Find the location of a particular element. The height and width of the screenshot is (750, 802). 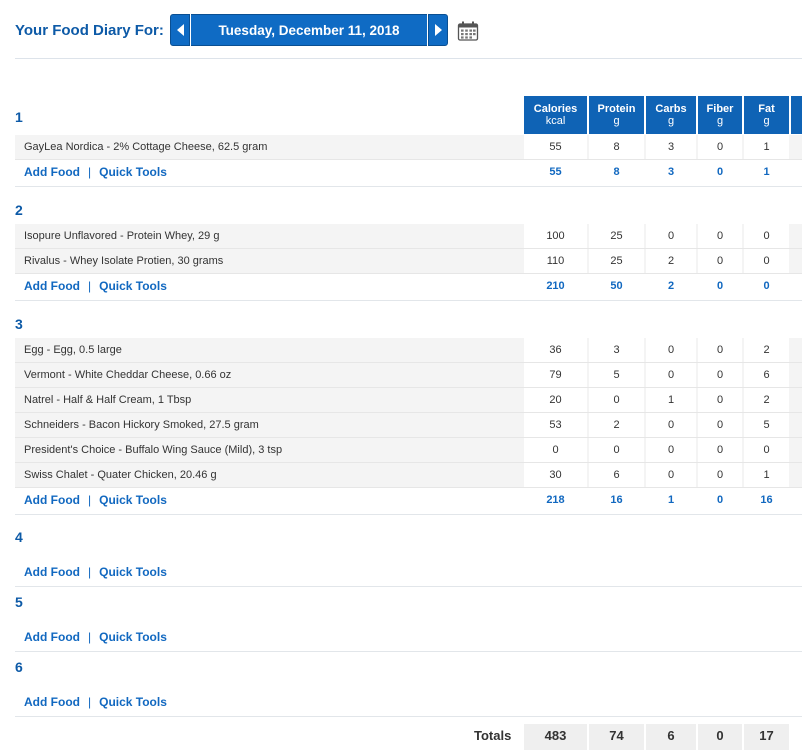

triangle-right-icon is located at coordinates (438, 30).